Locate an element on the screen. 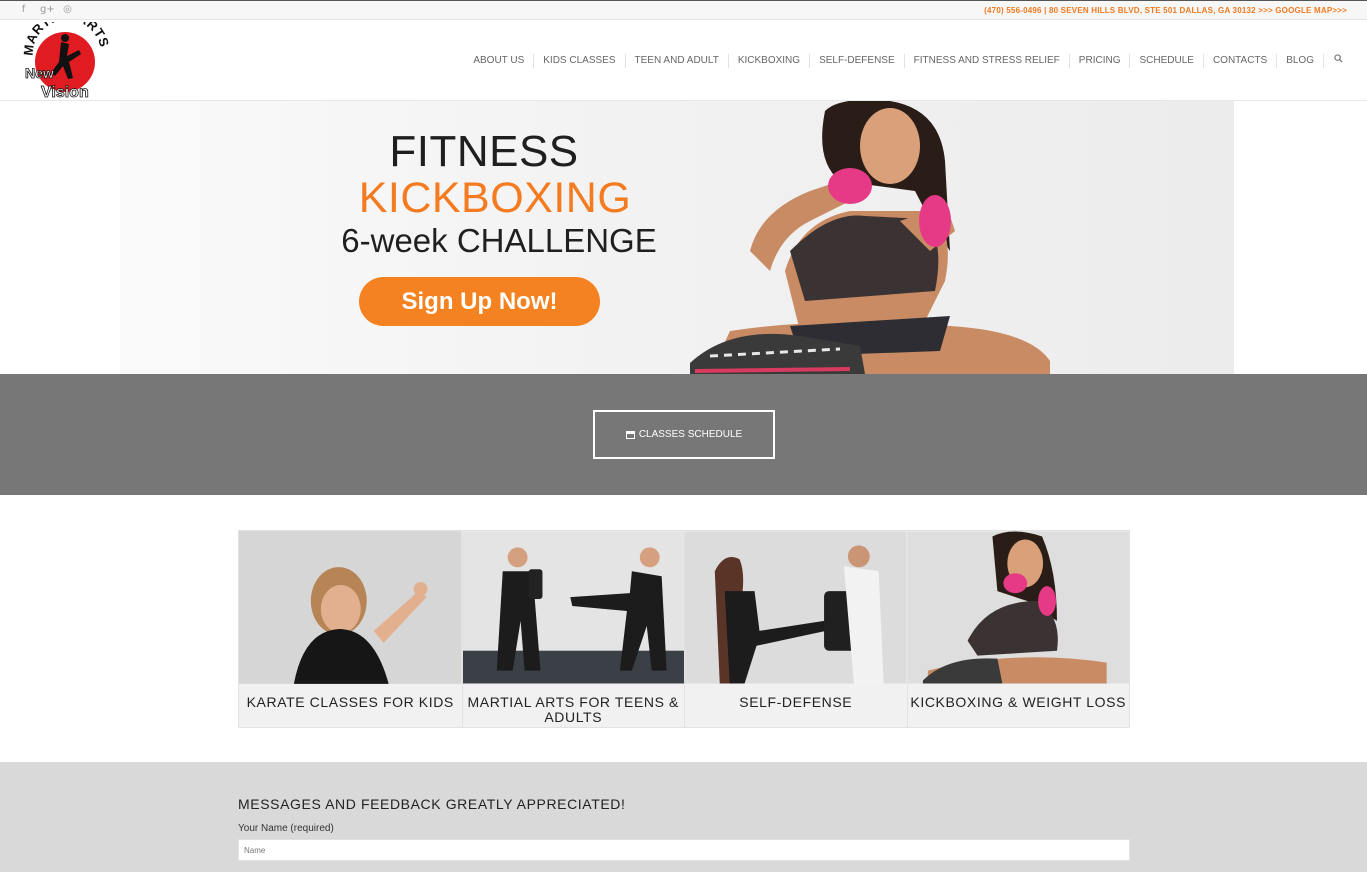 The width and height of the screenshot is (1367, 872). card-teens-adults: MARTIAL ARTS FOR TEENS & ADULTS is located at coordinates (572, 629).